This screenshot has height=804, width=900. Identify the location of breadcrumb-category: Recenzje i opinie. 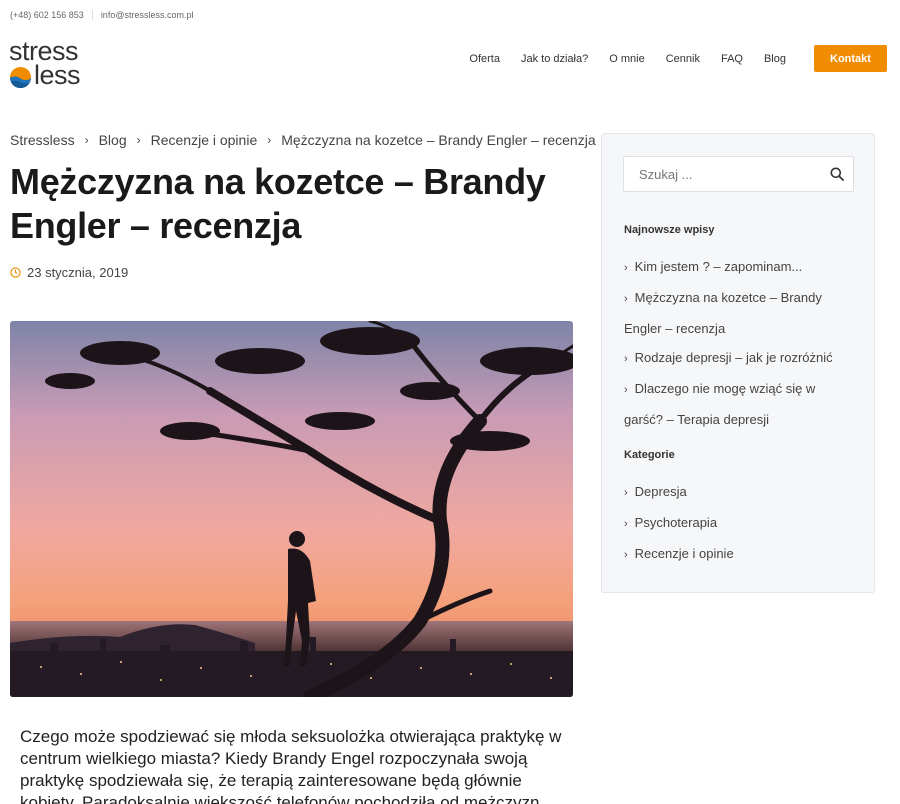
(204, 140).